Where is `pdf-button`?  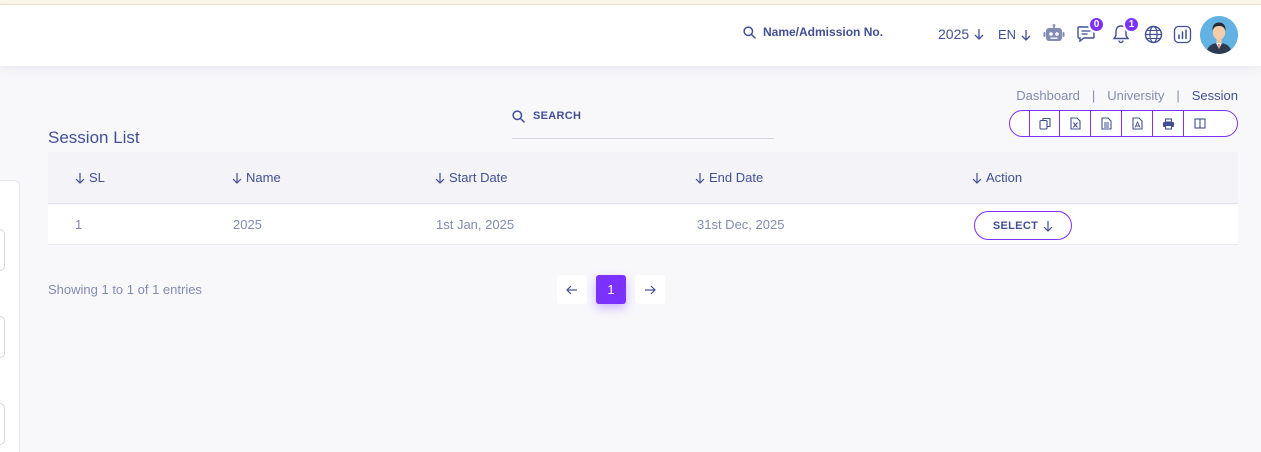
pdf-button is located at coordinates (1137, 123).